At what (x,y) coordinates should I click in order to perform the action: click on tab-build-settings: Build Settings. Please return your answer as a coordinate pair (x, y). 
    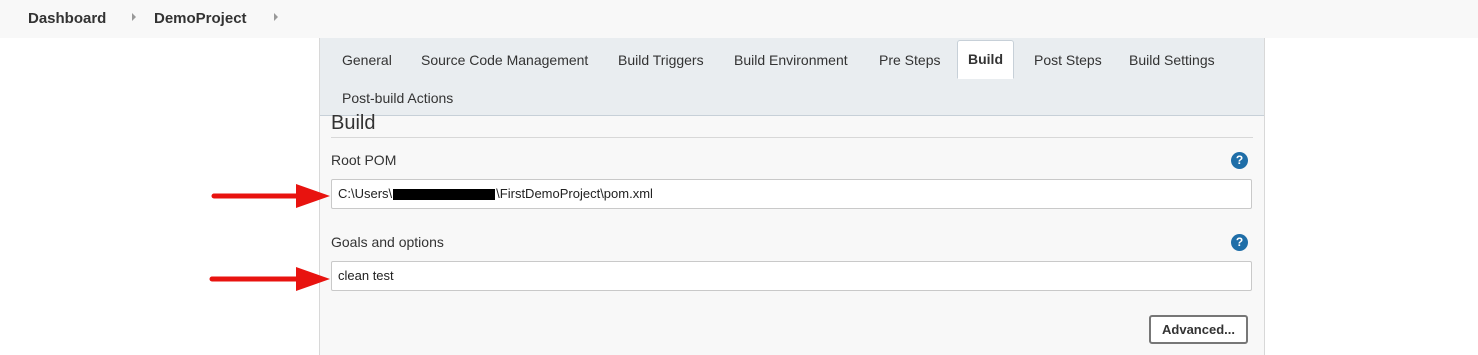
    Looking at the image, I should click on (1172, 60).